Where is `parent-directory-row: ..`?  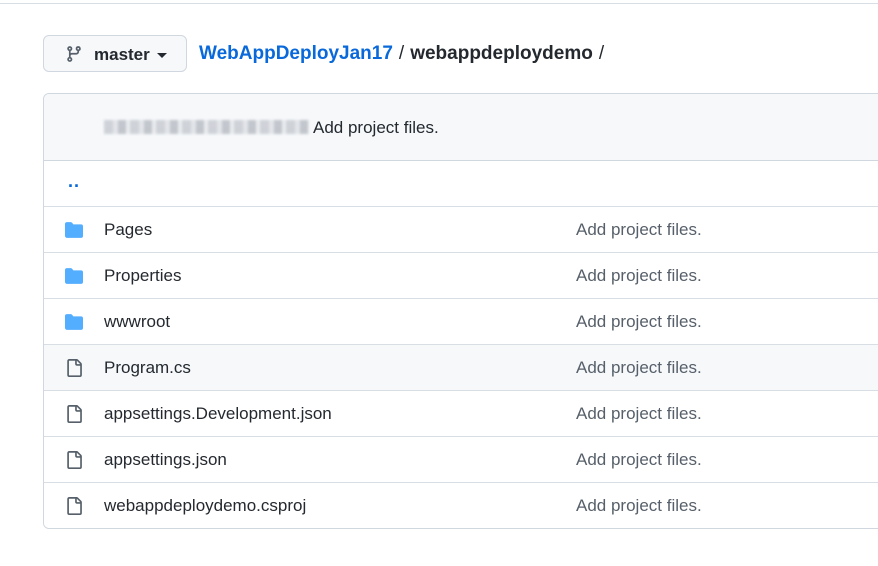
parent-directory-row: .. is located at coordinates (461, 184).